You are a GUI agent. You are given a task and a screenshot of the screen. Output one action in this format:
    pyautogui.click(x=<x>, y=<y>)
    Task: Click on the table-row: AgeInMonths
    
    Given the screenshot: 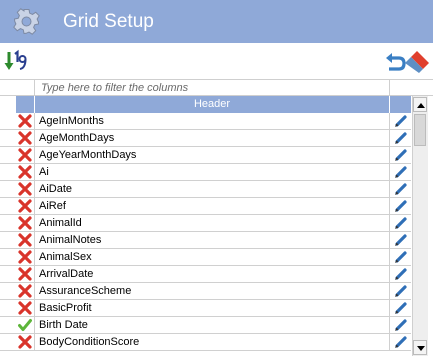 What is the action you would take?
    pyautogui.click(x=205, y=121)
    